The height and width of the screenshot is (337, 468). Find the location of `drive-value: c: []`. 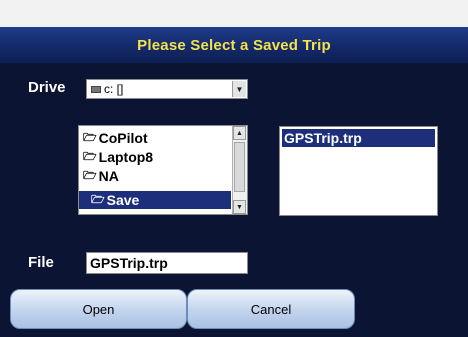

drive-value: c: [] is located at coordinates (114, 89).